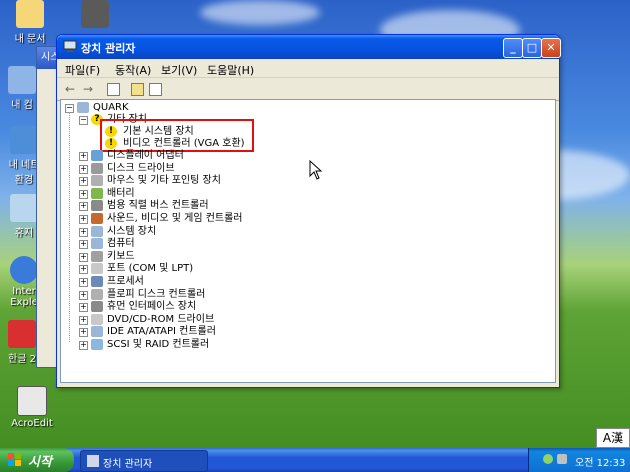 This screenshot has width=630, height=472. I want to click on tree-item-label: 범용 직렬 버스 컨트롤러, so click(158, 206).